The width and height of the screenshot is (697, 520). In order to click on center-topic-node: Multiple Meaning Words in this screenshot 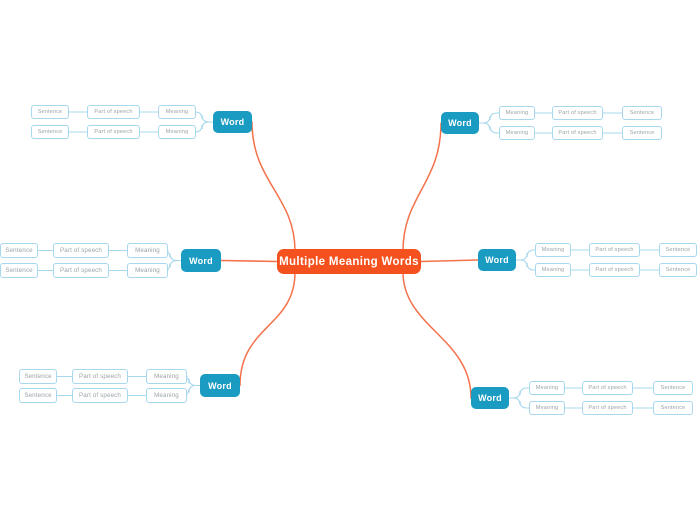, I will do `click(349, 261)`.